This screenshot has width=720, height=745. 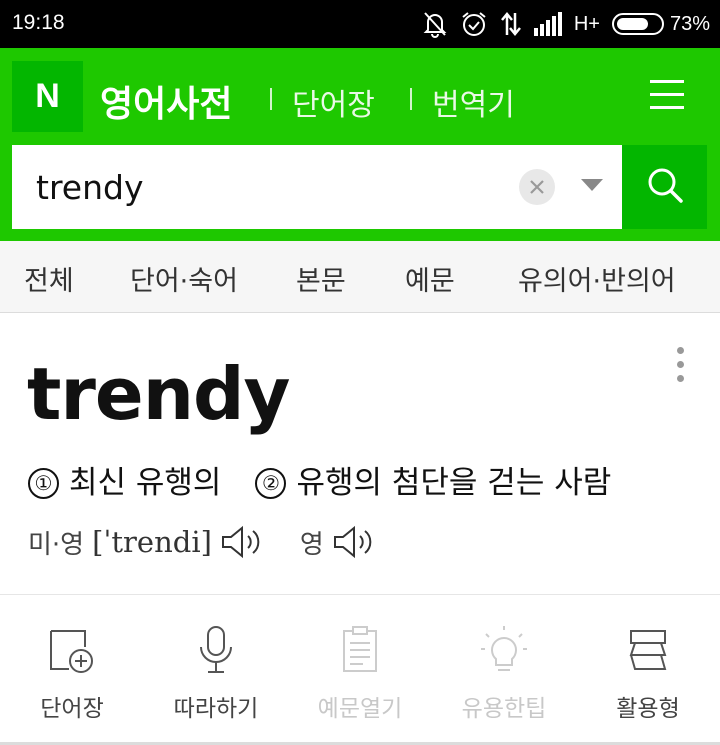 What do you see at coordinates (72, 709) in the screenshot?
I see `action-label: 단어장` at bounding box center [72, 709].